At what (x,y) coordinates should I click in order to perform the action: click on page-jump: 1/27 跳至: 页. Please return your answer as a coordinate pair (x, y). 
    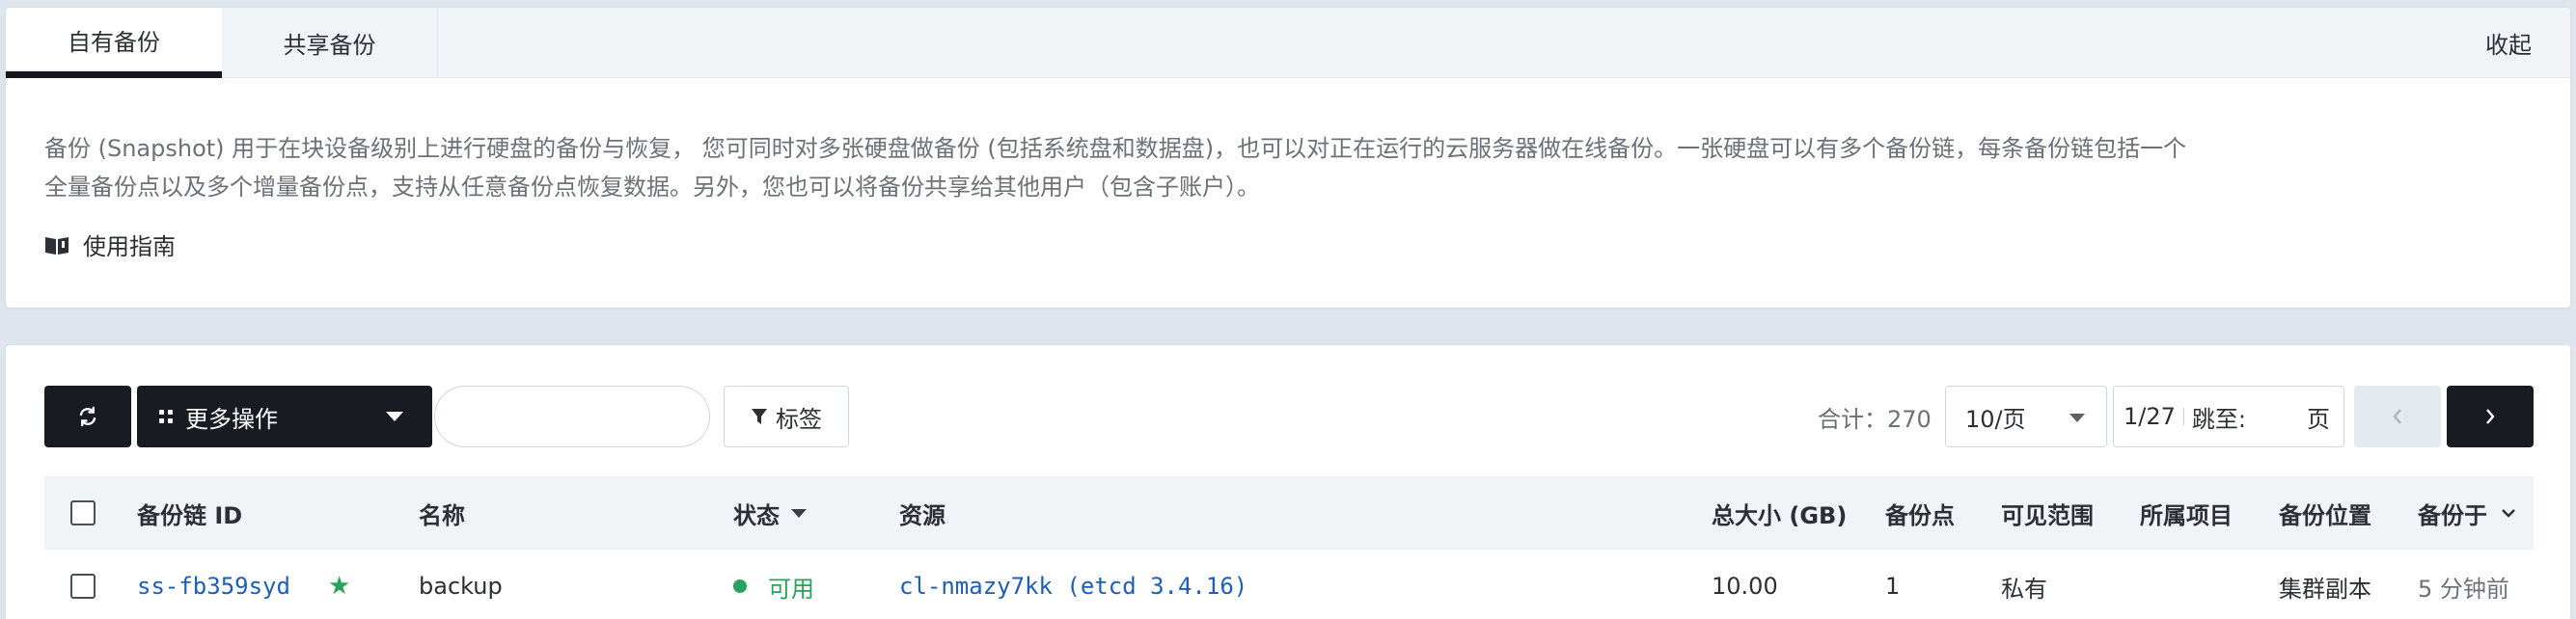
    Looking at the image, I should click on (2228, 416).